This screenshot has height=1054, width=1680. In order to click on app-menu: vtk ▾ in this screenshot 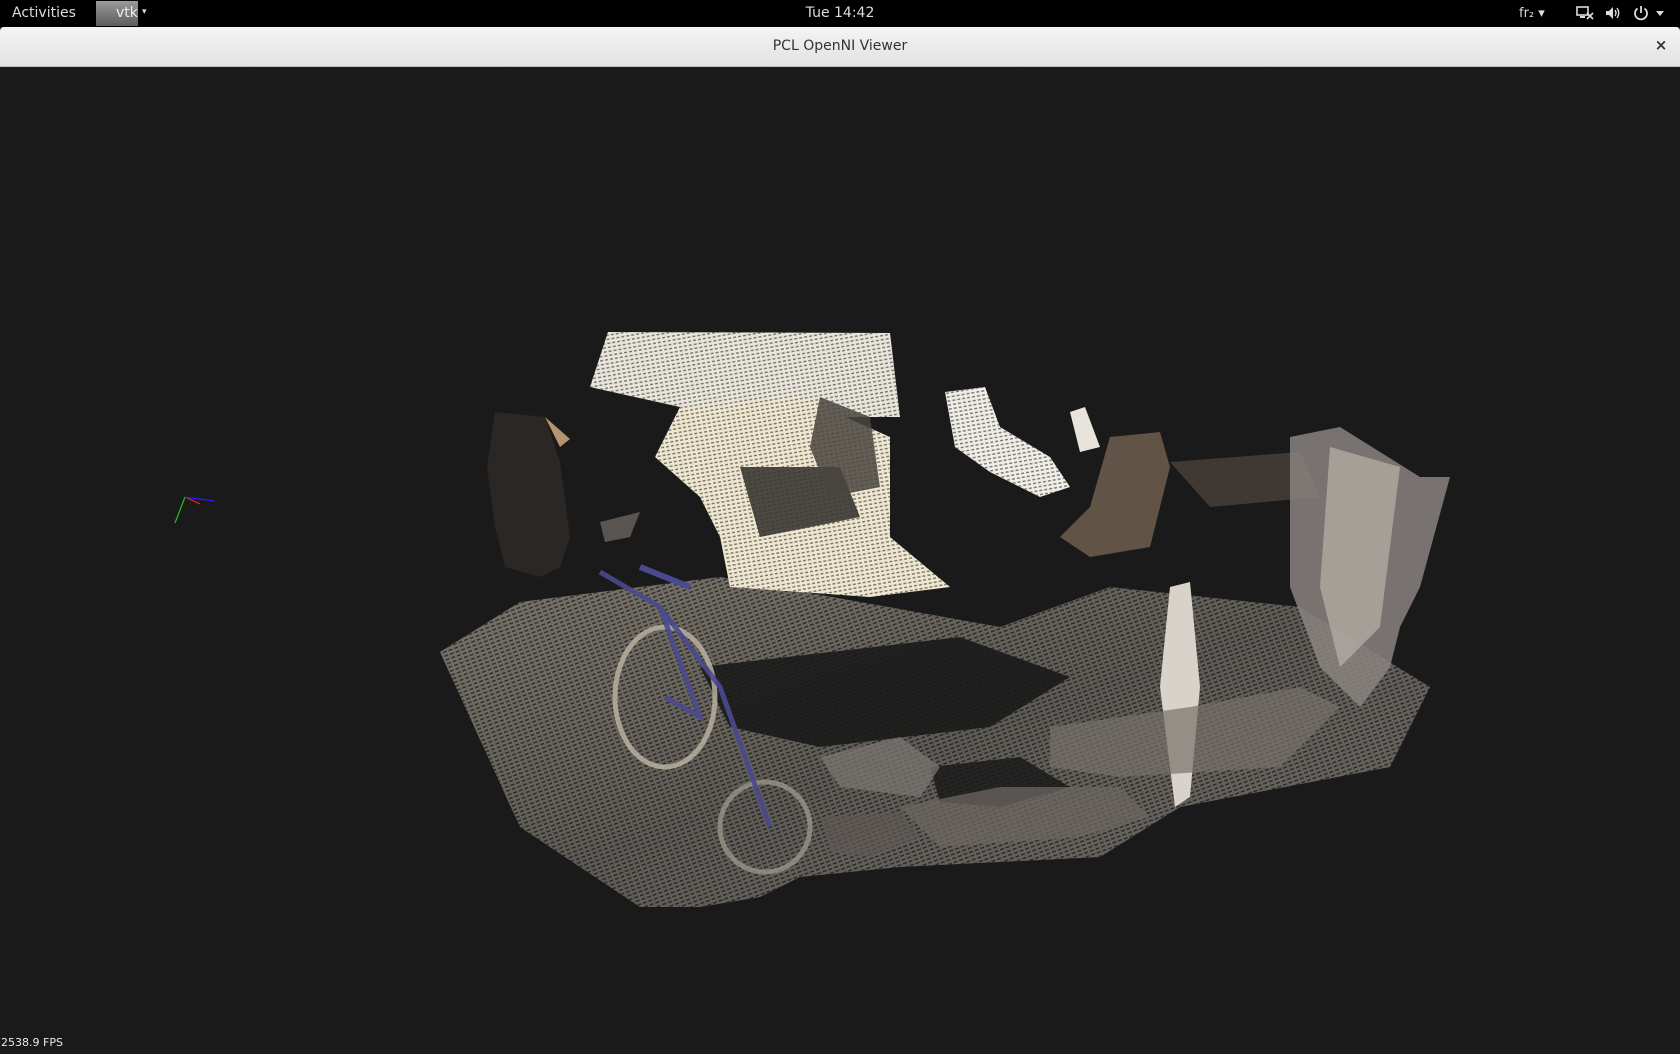, I will do `click(126, 13)`.